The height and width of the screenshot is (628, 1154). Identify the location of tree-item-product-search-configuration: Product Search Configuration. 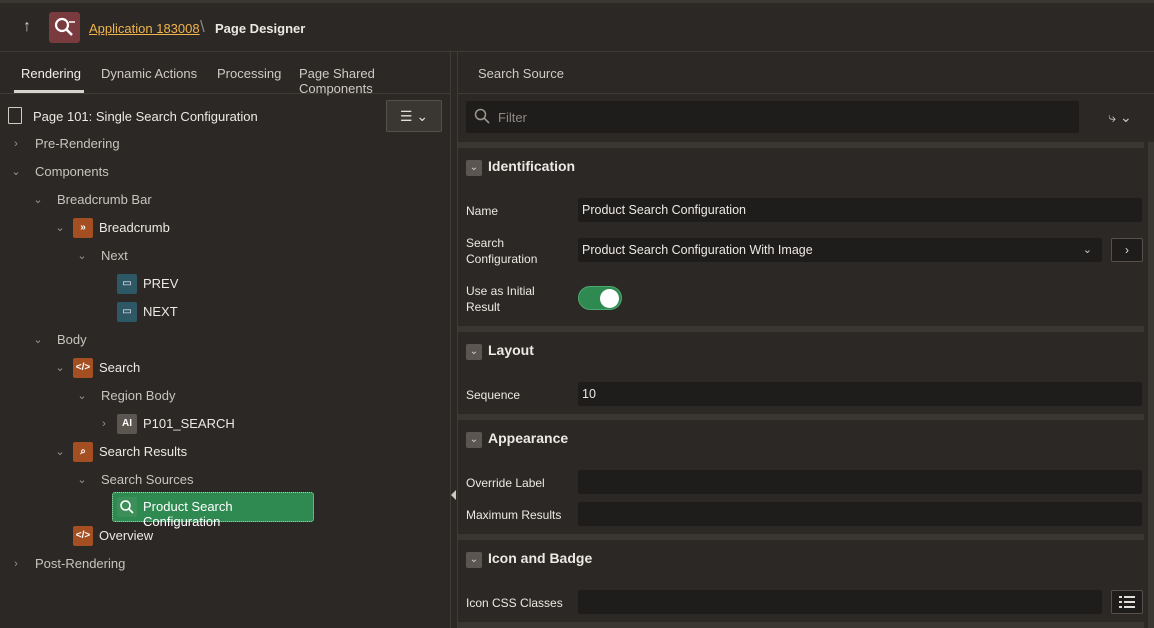
(213, 510).